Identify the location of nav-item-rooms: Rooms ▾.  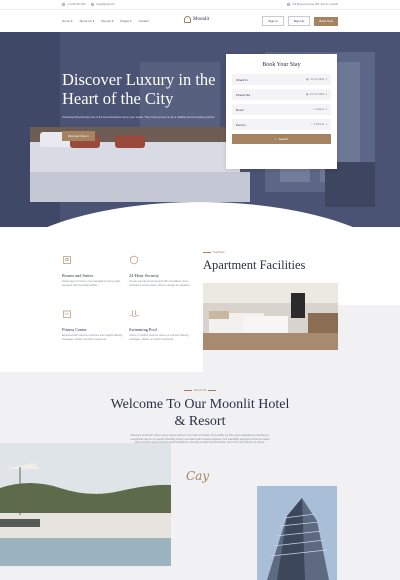
(107, 21).